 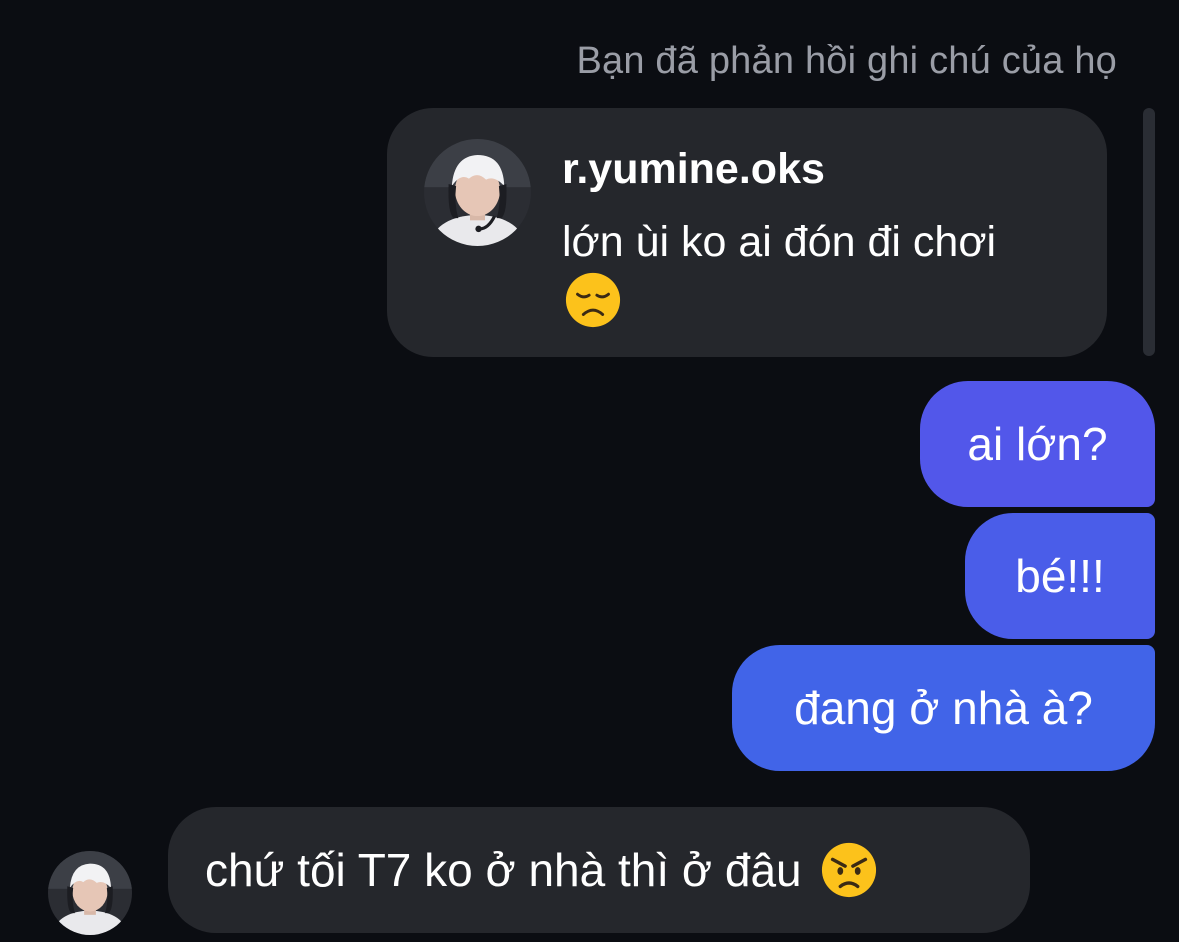 I want to click on incoming-message-text: chứ tối T7 ko ở nhà thì ở đâu, so click(x=503, y=870).